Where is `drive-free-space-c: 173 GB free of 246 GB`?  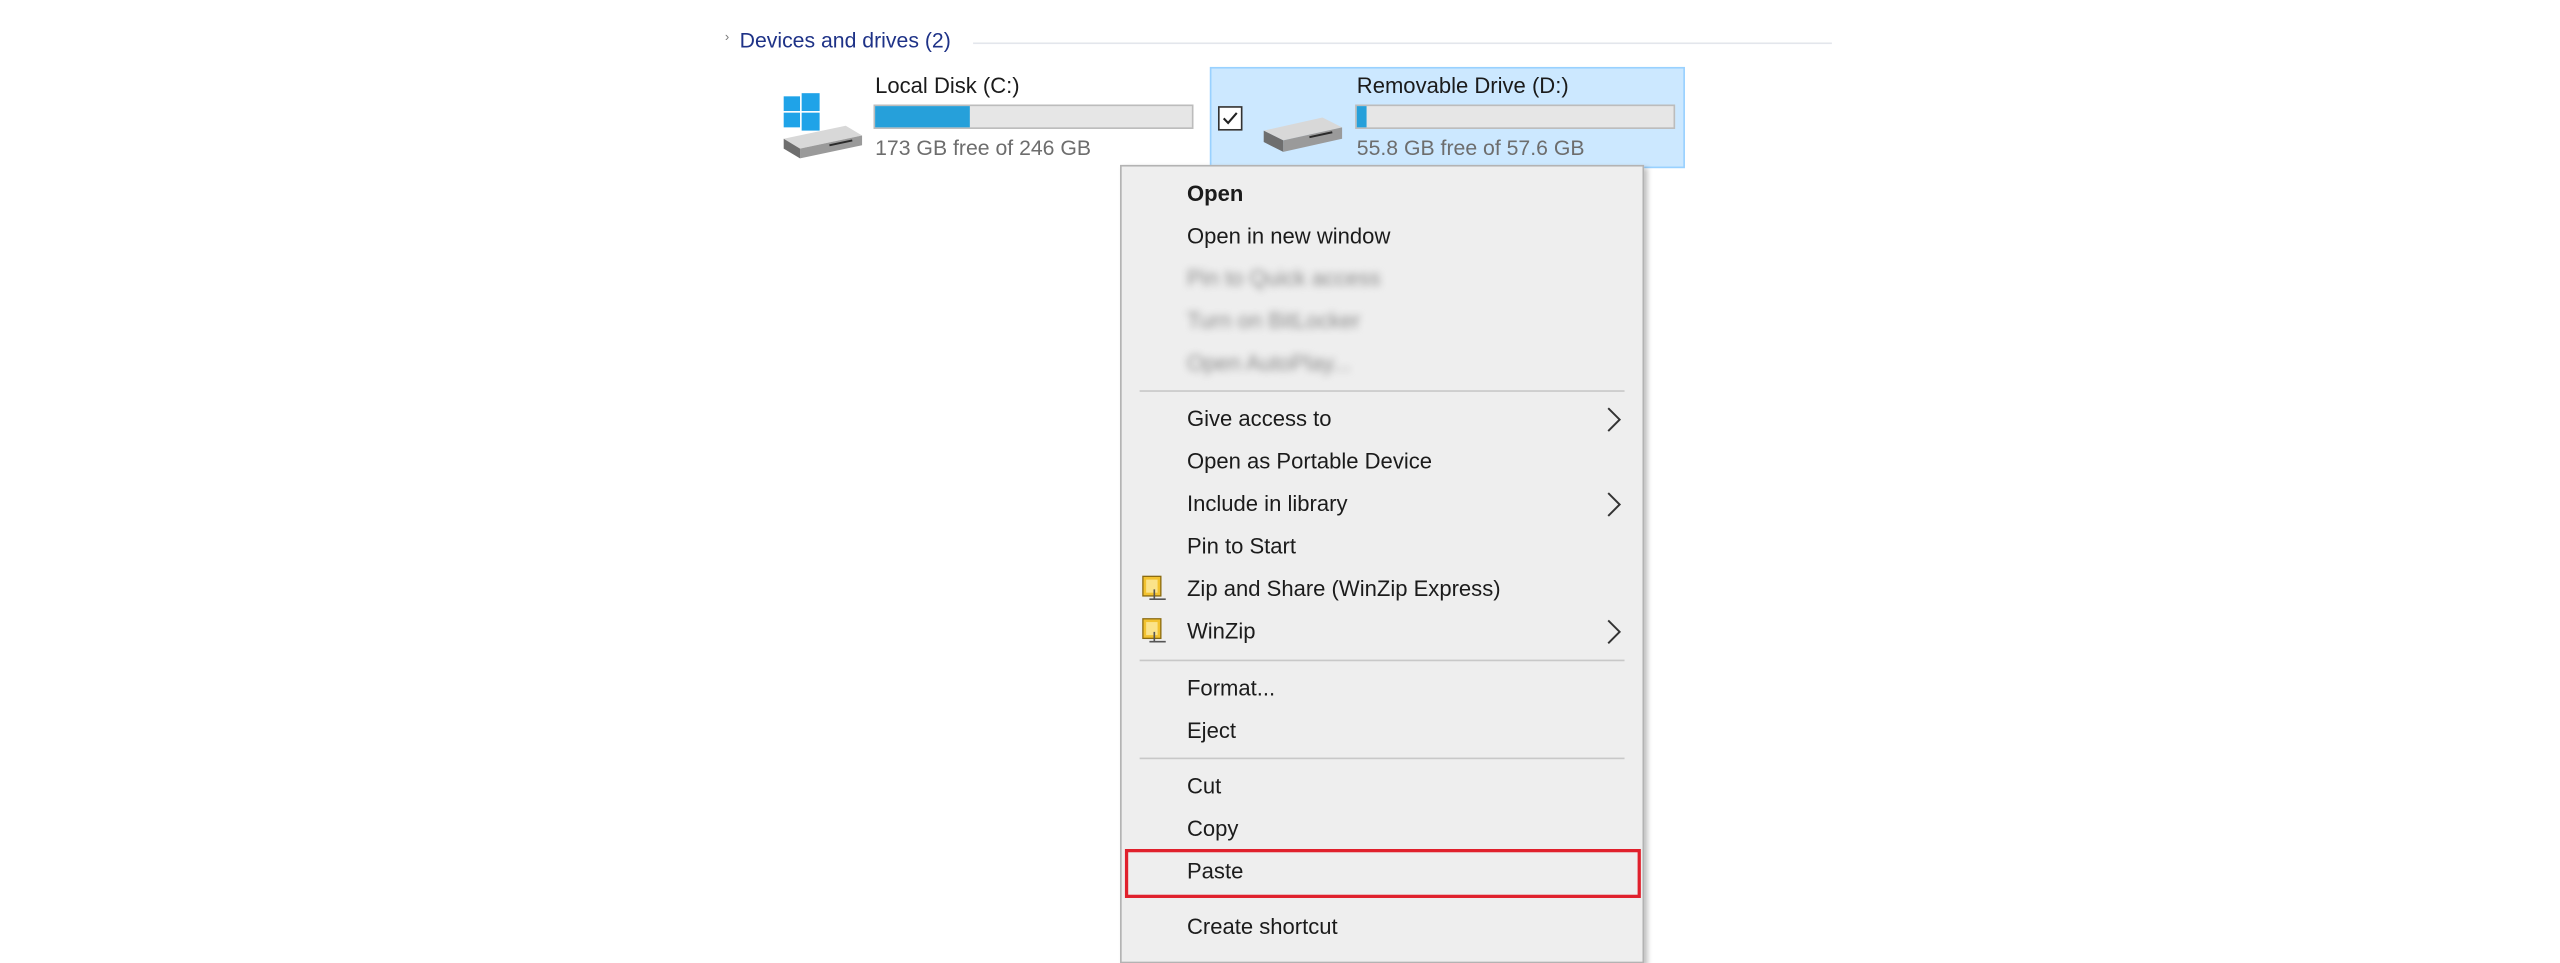
drive-free-space-c: 173 GB free of 246 GB is located at coordinates (983, 148).